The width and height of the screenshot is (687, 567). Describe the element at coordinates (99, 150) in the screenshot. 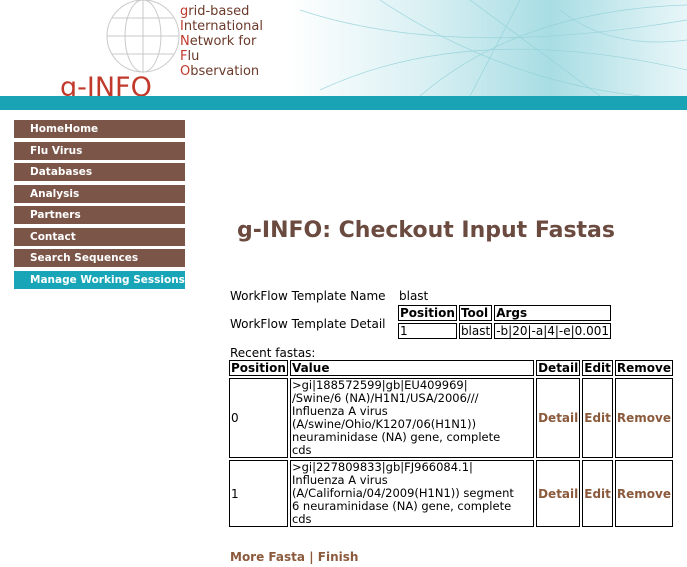

I see `nav-item-flu-virus: Flu Virus` at that location.